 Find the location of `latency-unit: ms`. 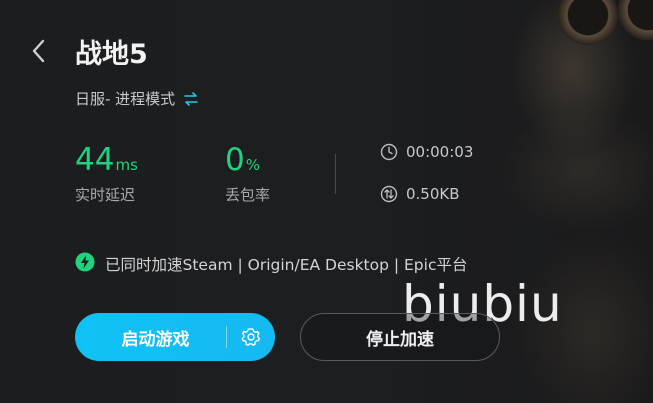

latency-unit: ms is located at coordinates (126, 165).